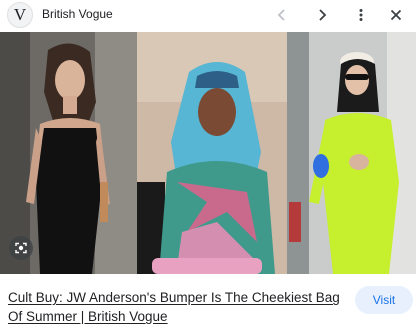  I want to click on previous-button, so click(282, 15).